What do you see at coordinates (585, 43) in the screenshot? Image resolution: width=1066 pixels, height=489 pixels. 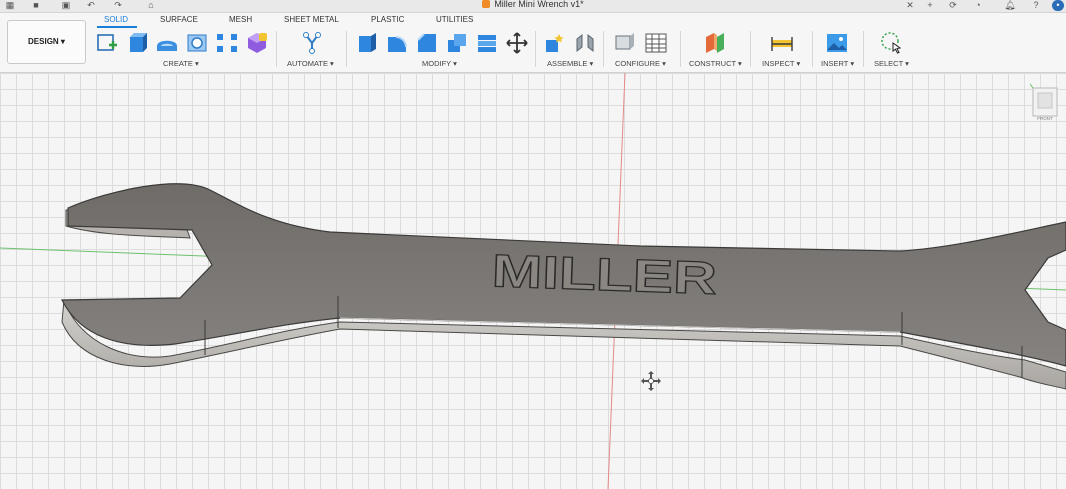 I see `joint-icon` at bounding box center [585, 43].